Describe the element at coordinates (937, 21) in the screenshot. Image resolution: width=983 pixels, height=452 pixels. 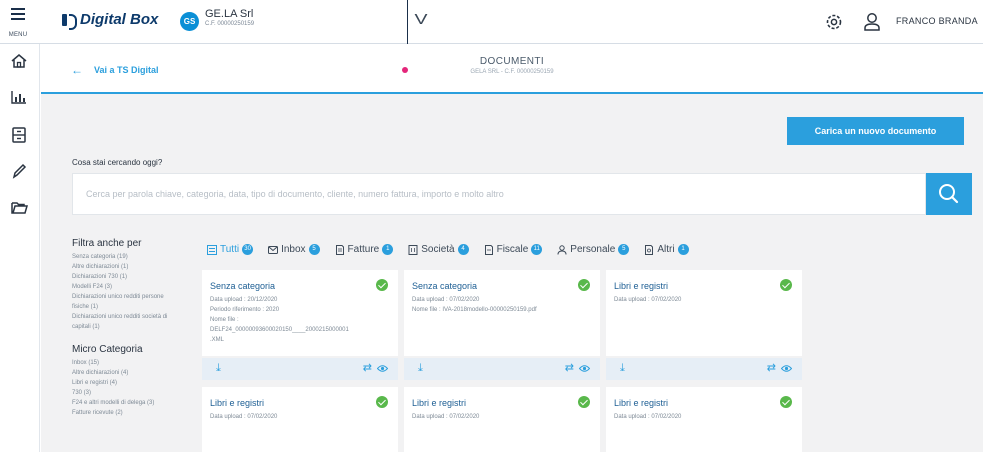
I see `user-name: FRANCO BRANDA` at that location.